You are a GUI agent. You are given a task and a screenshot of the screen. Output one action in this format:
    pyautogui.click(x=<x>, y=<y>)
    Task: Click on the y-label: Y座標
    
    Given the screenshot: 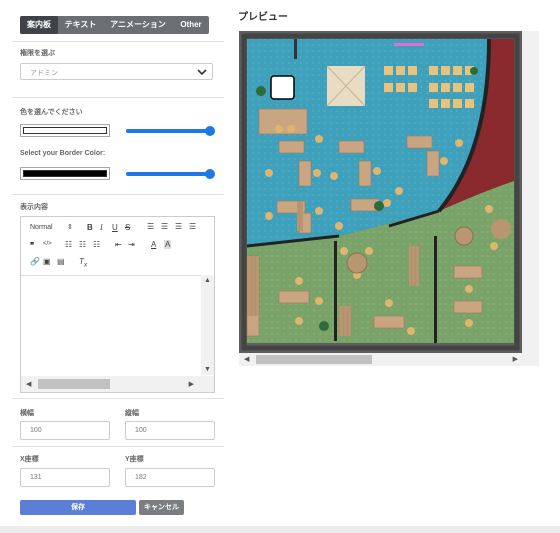 What is the action you would take?
    pyautogui.click(x=134, y=459)
    